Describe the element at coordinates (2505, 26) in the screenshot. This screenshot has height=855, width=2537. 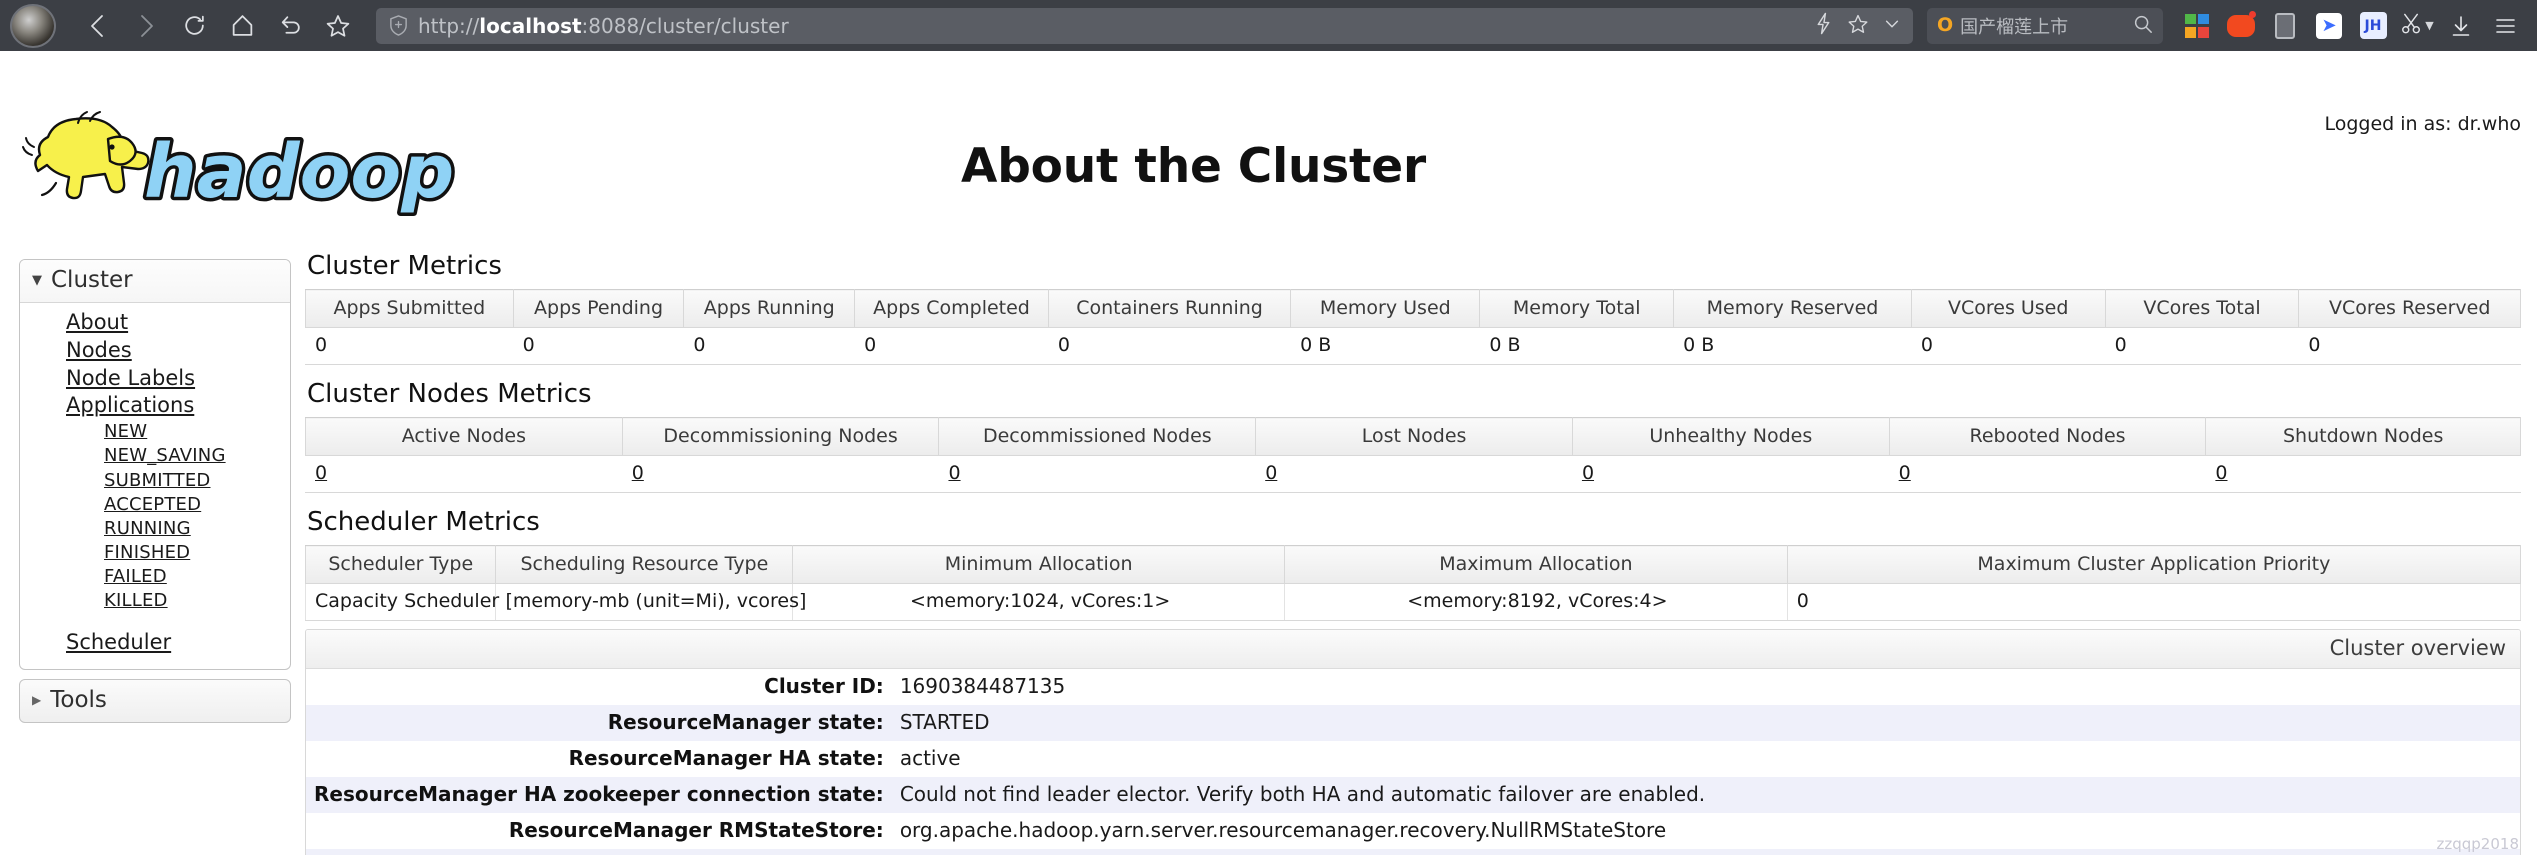
I see `menu-icon` at that location.